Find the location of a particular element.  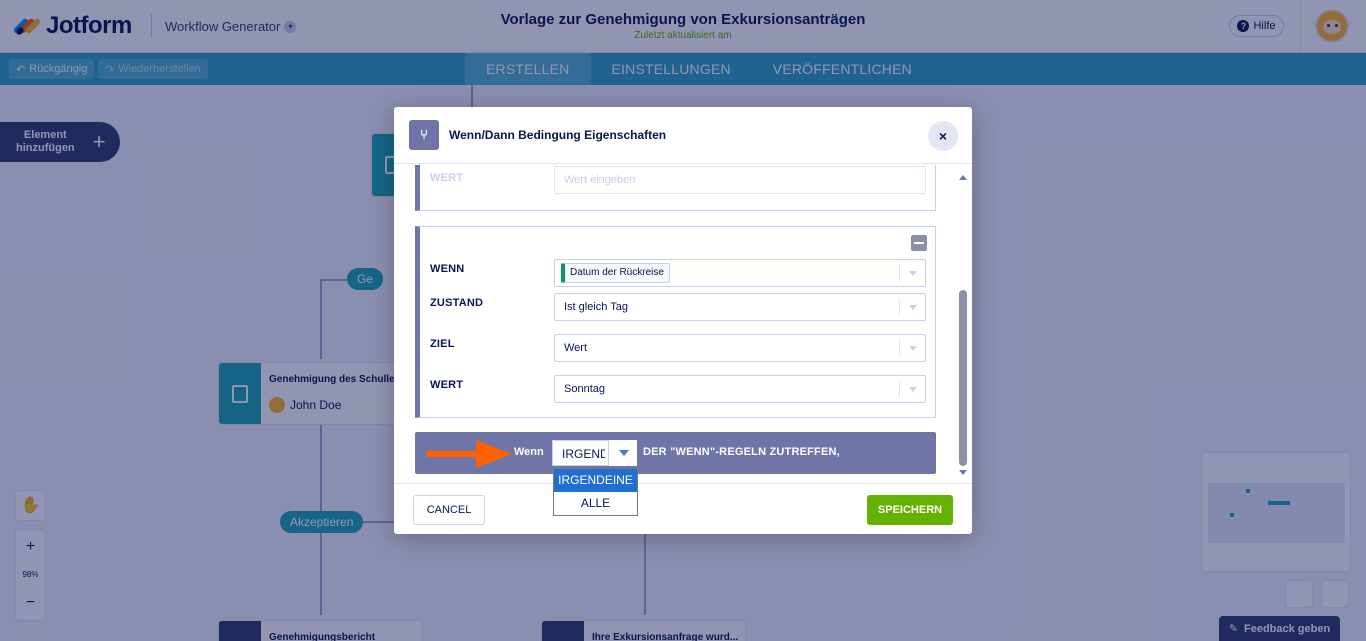

dropdown-option-irgendeine: IRGENDEINE is located at coordinates (595, 480).